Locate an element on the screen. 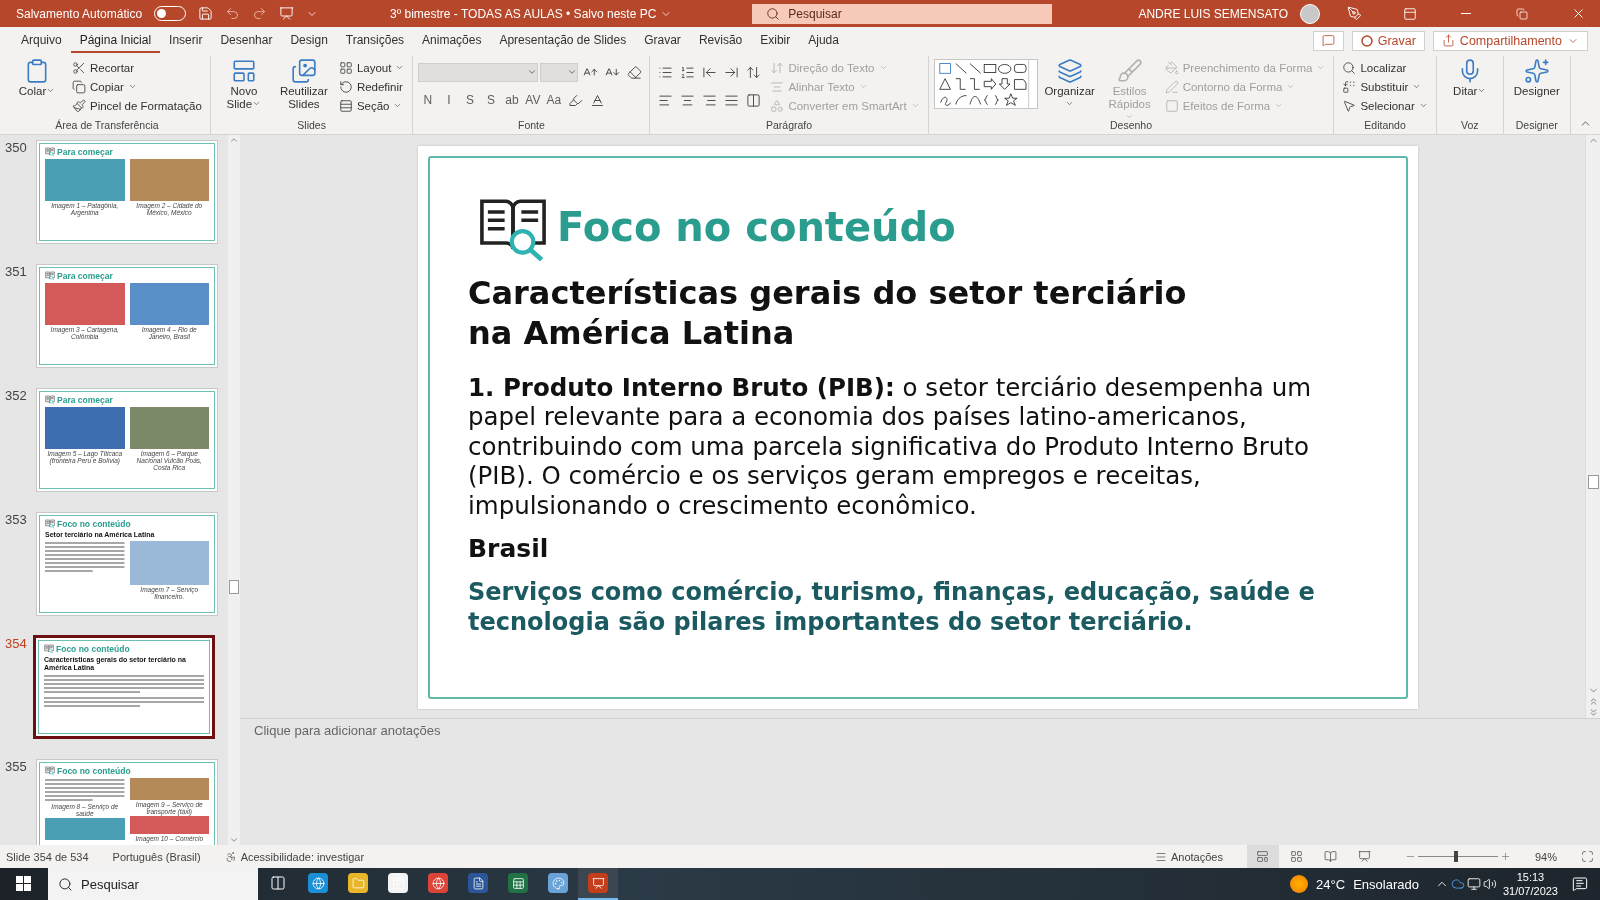  slide-sorter-icon is located at coordinates (1297, 856).